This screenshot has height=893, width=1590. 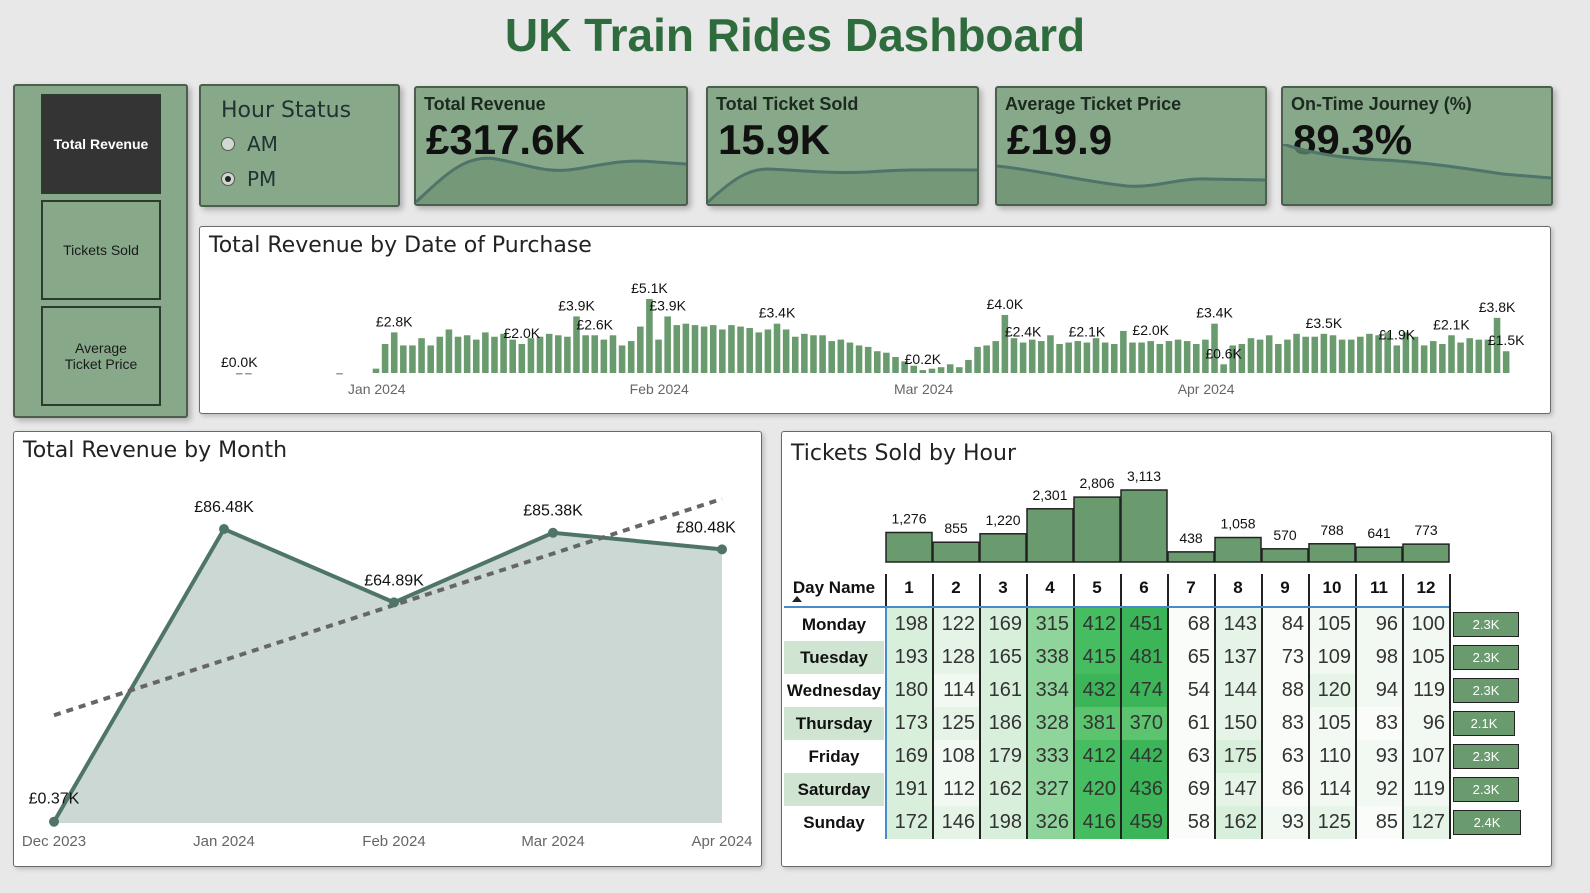 I want to click on matrix-cell: 110, so click(x=1332, y=756).